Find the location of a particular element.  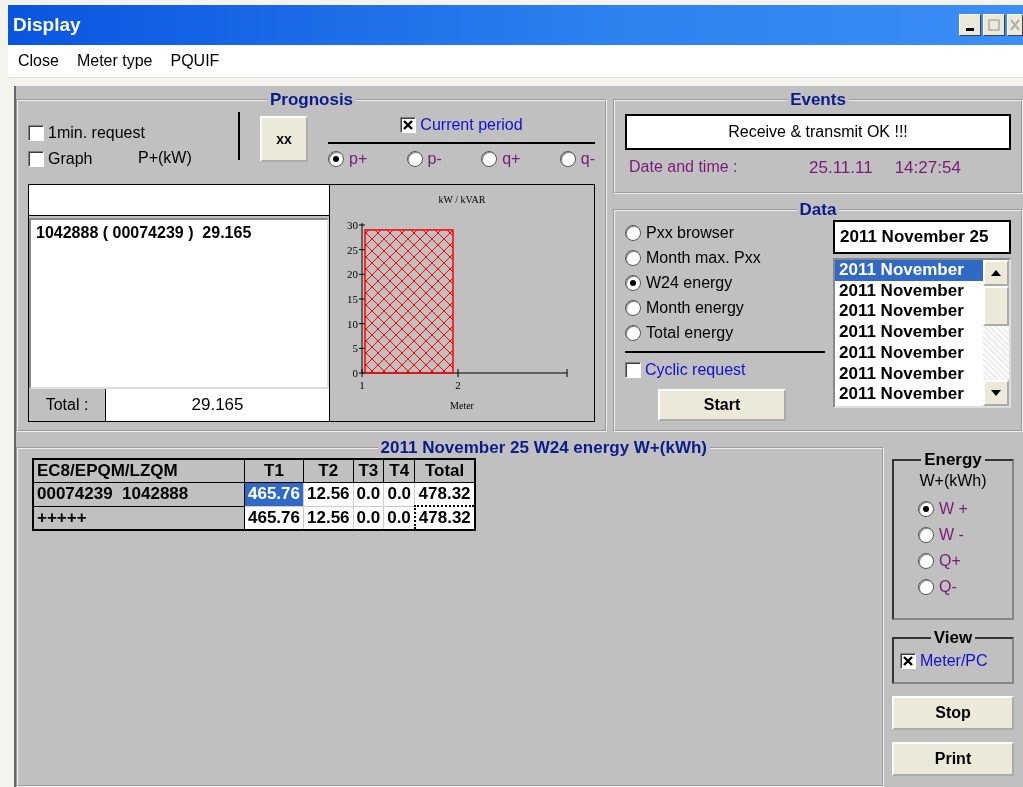

tick-label: 30 is located at coordinates (352, 225).